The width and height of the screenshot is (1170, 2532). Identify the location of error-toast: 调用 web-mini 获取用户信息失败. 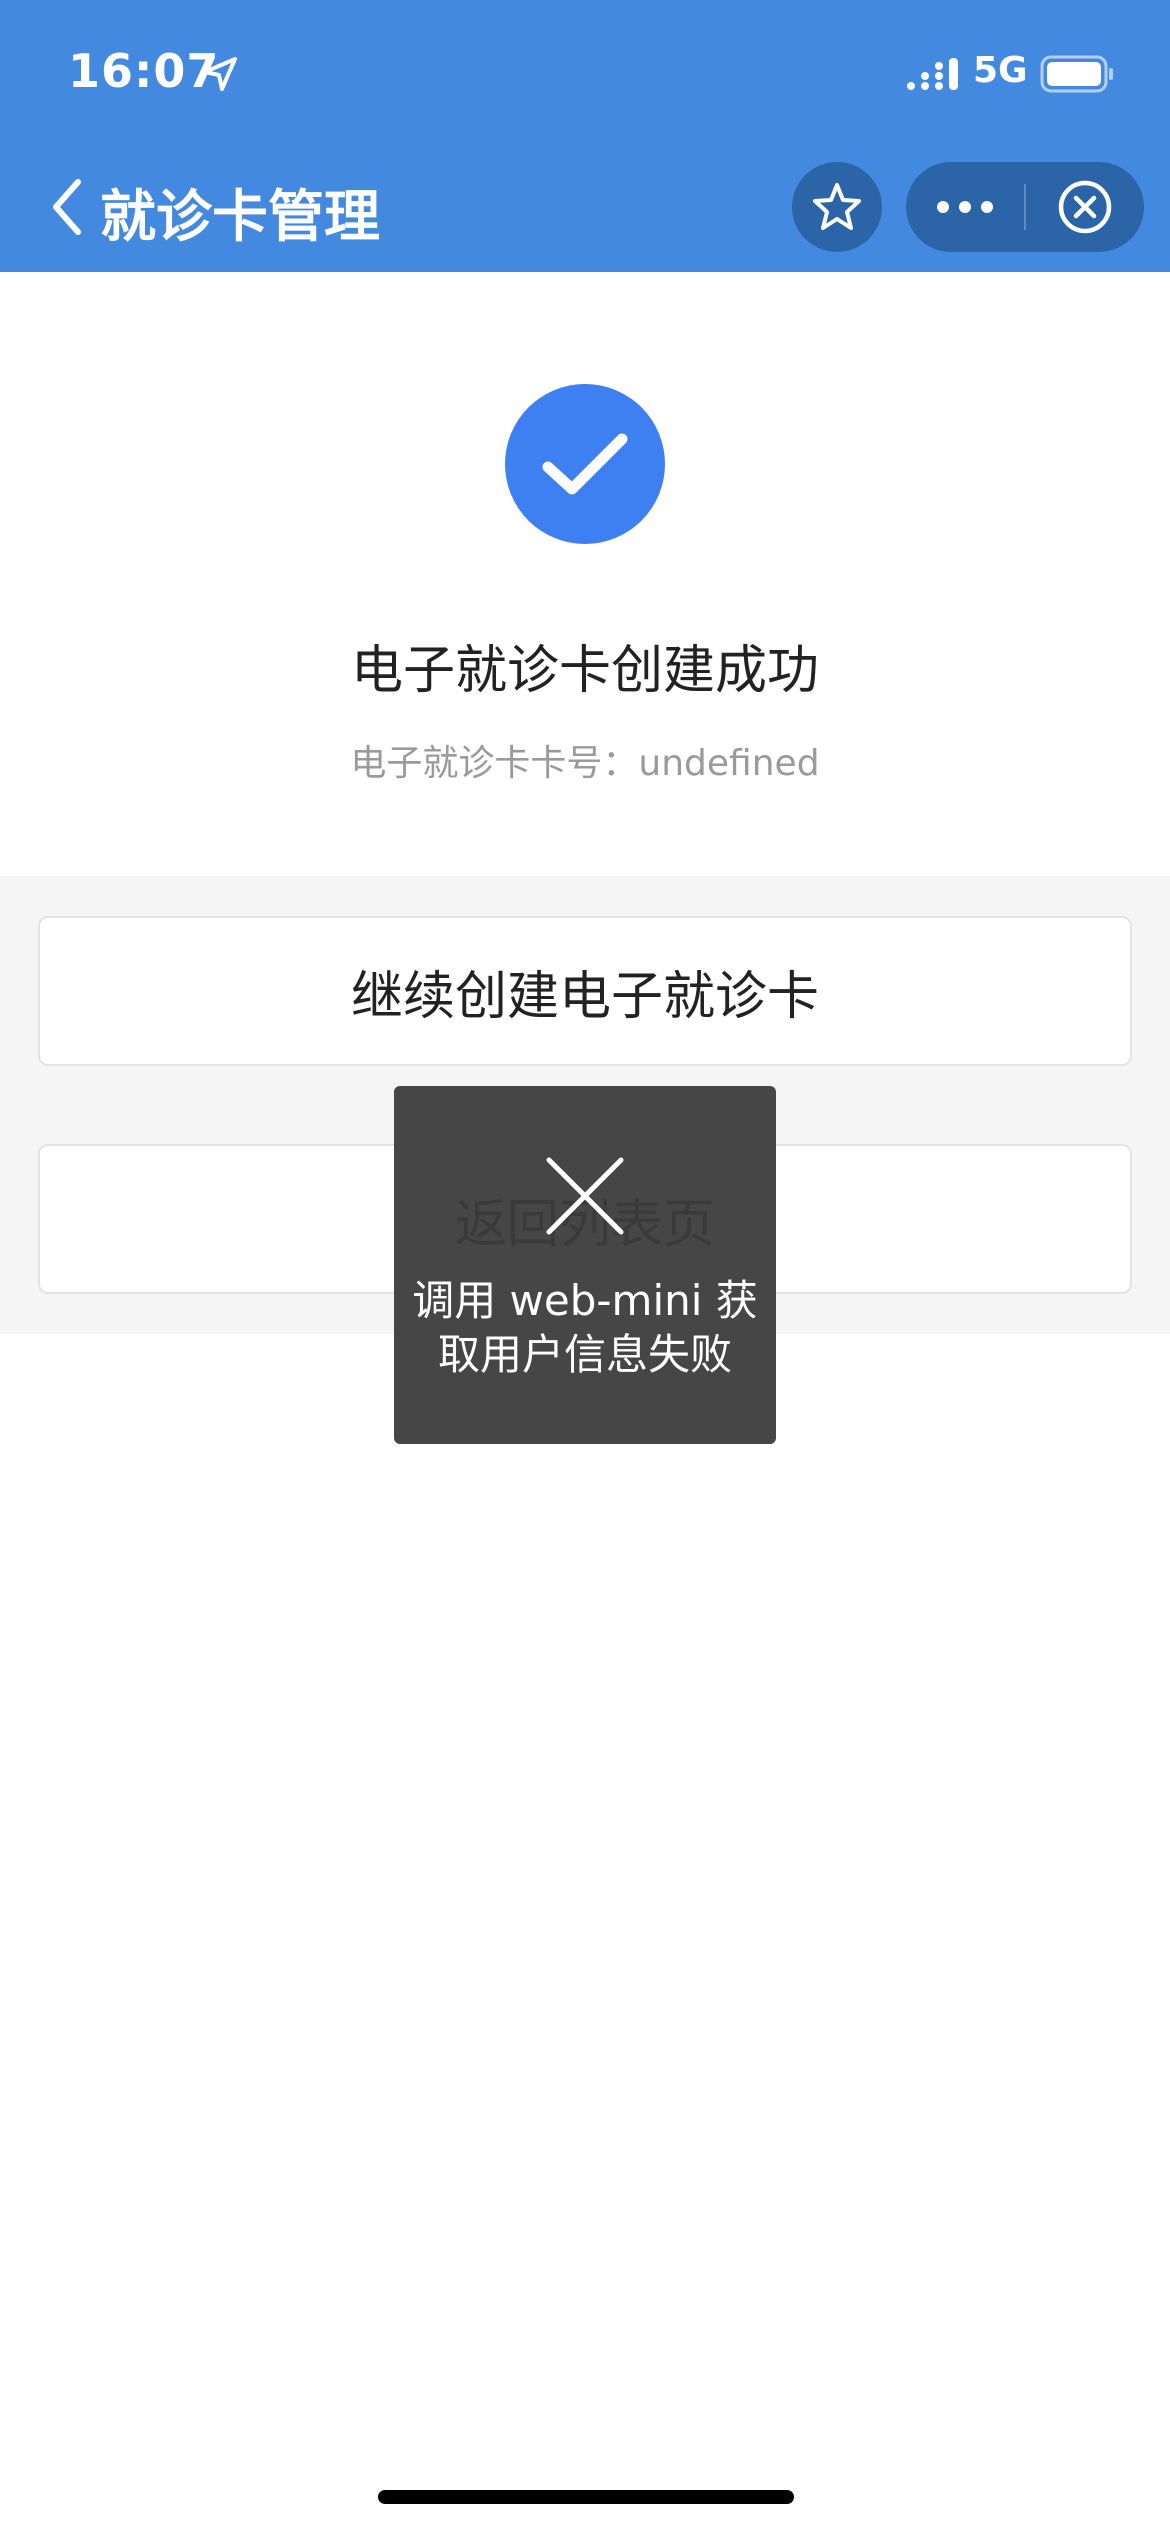
(585, 1265).